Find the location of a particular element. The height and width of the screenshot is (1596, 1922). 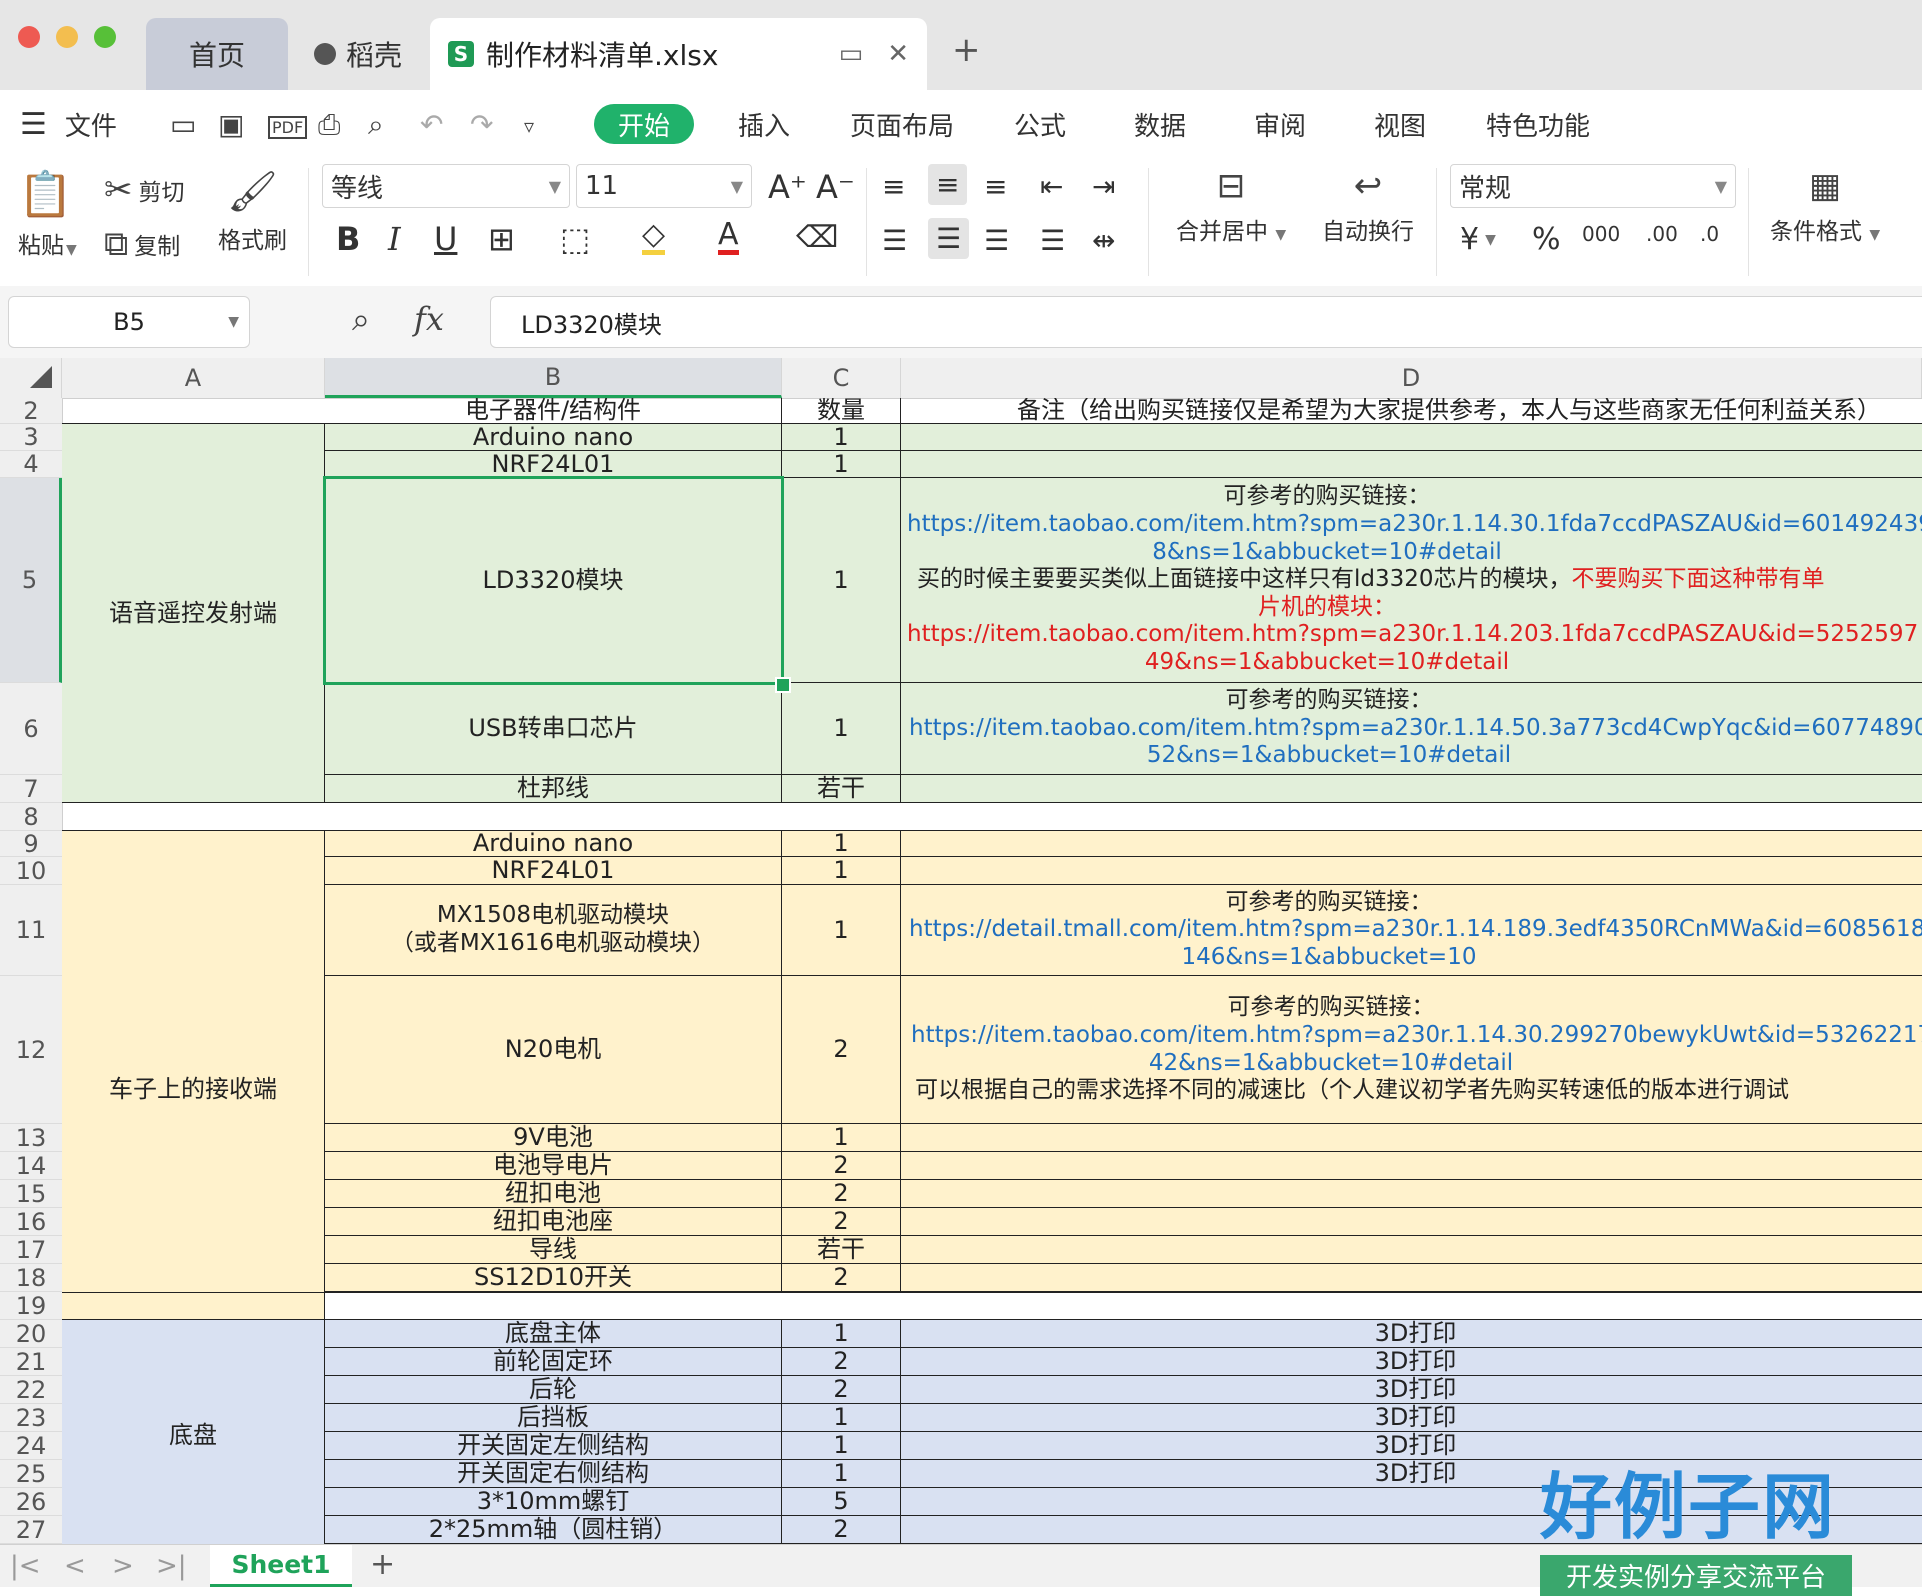

format-painter-button: 🖌 格式刷 is located at coordinates (252, 211).